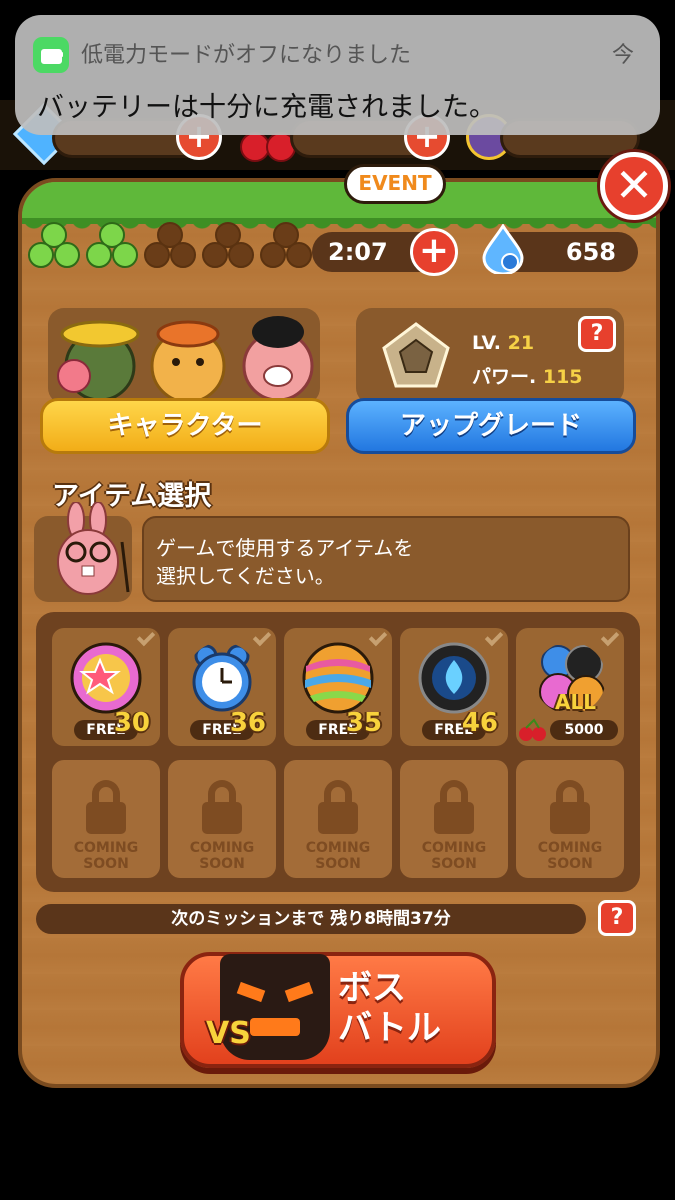  Describe the element at coordinates (222, 678) in the screenshot. I see `alarm-clock-icon` at that location.